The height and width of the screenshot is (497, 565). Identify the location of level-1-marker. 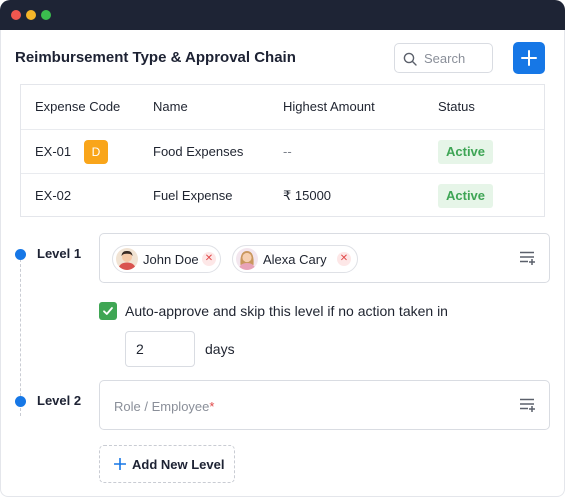
(20, 254).